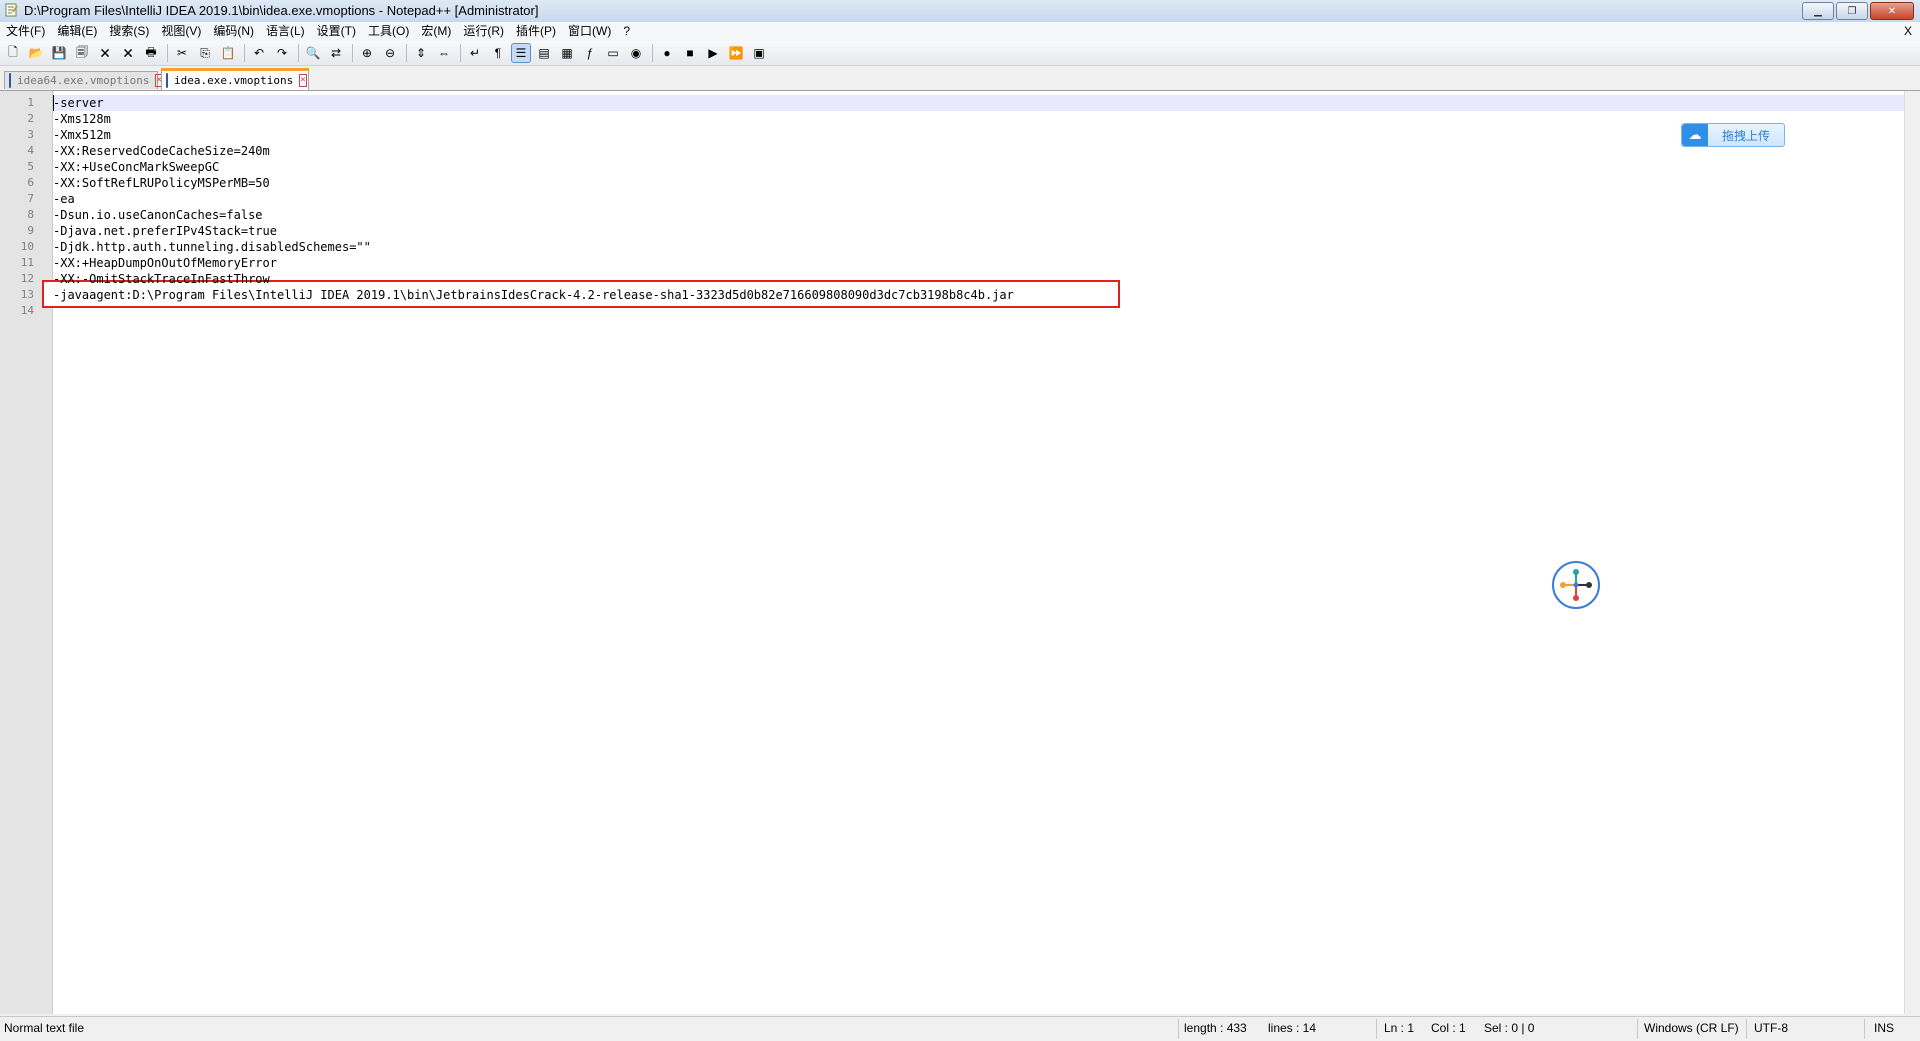  What do you see at coordinates (690, 53) in the screenshot?
I see `stop-macro-icon: ■` at bounding box center [690, 53].